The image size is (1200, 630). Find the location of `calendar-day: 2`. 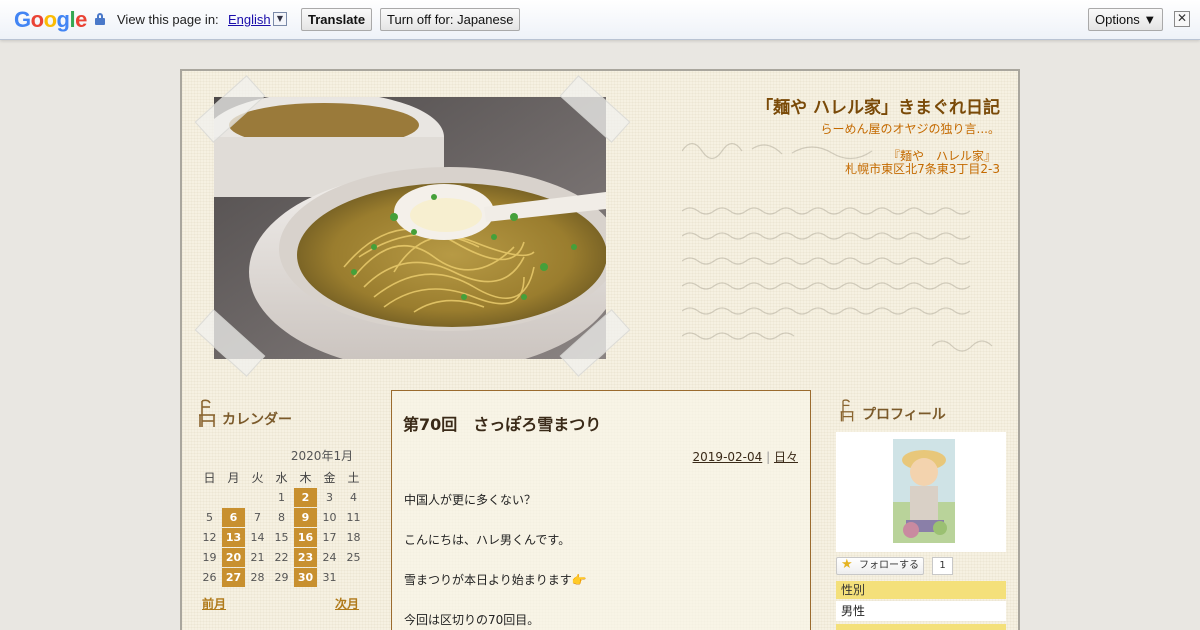

calendar-day: 2 is located at coordinates (305, 497).